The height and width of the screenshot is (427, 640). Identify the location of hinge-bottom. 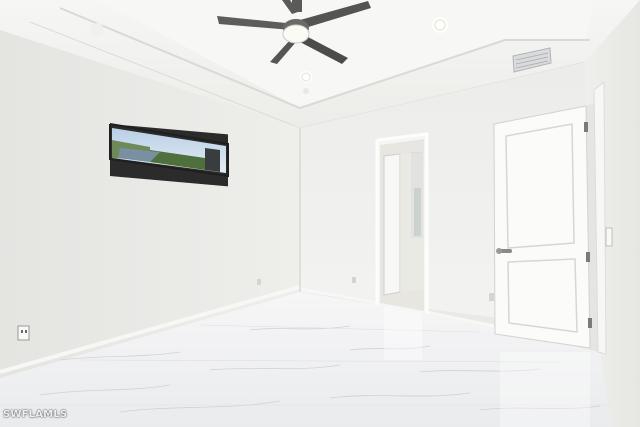
(590, 323).